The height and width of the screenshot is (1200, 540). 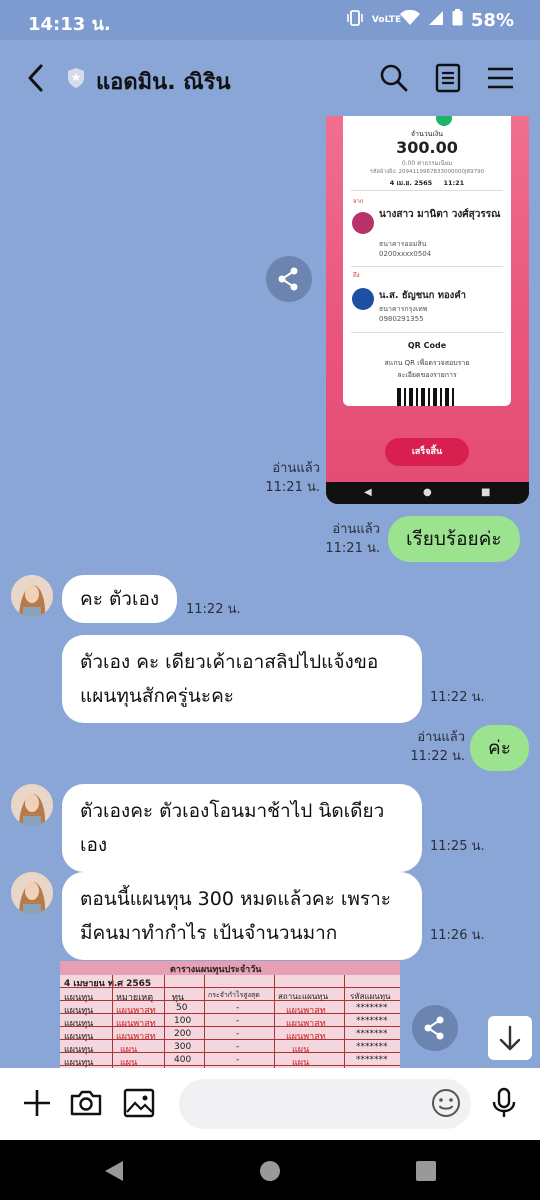 What do you see at coordinates (499, 748) in the screenshot?
I see `outgoing-message: ค่ะ` at bounding box center [499, 748].